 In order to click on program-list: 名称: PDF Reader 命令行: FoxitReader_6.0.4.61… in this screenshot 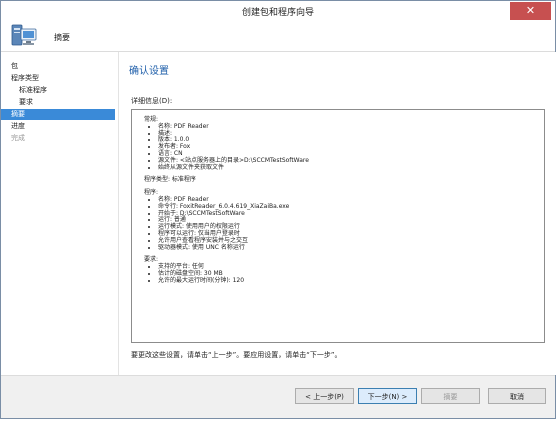, I will do `click(341, 224)`.